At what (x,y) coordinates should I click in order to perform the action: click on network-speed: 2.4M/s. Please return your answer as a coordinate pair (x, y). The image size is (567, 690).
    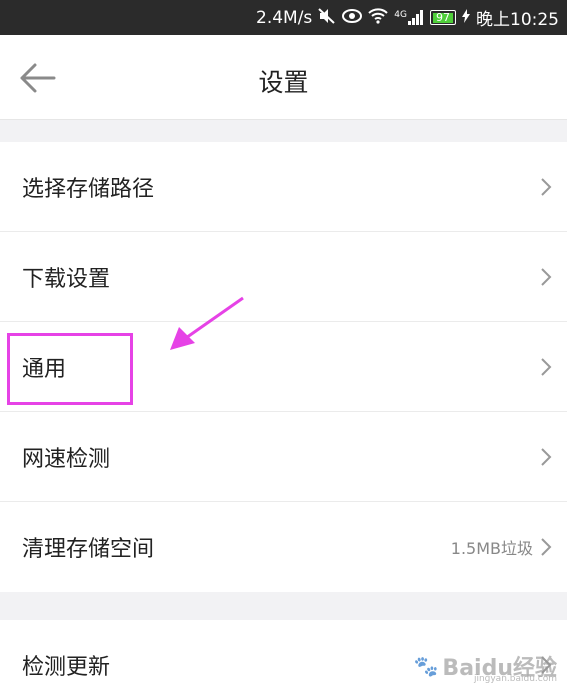
    Looking at the image, I should click on (284, 17).